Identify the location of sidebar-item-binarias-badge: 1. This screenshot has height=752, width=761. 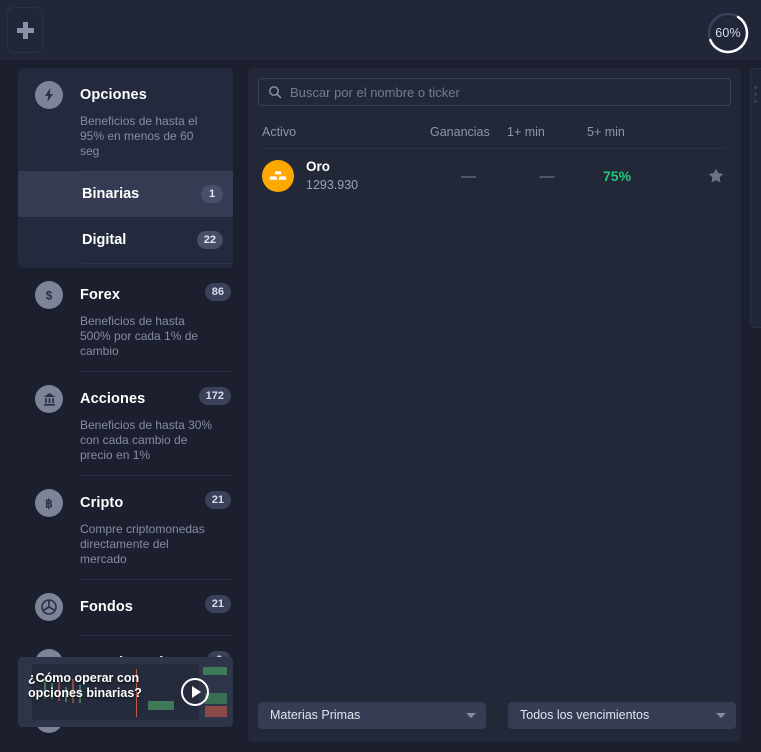
(212, 194).